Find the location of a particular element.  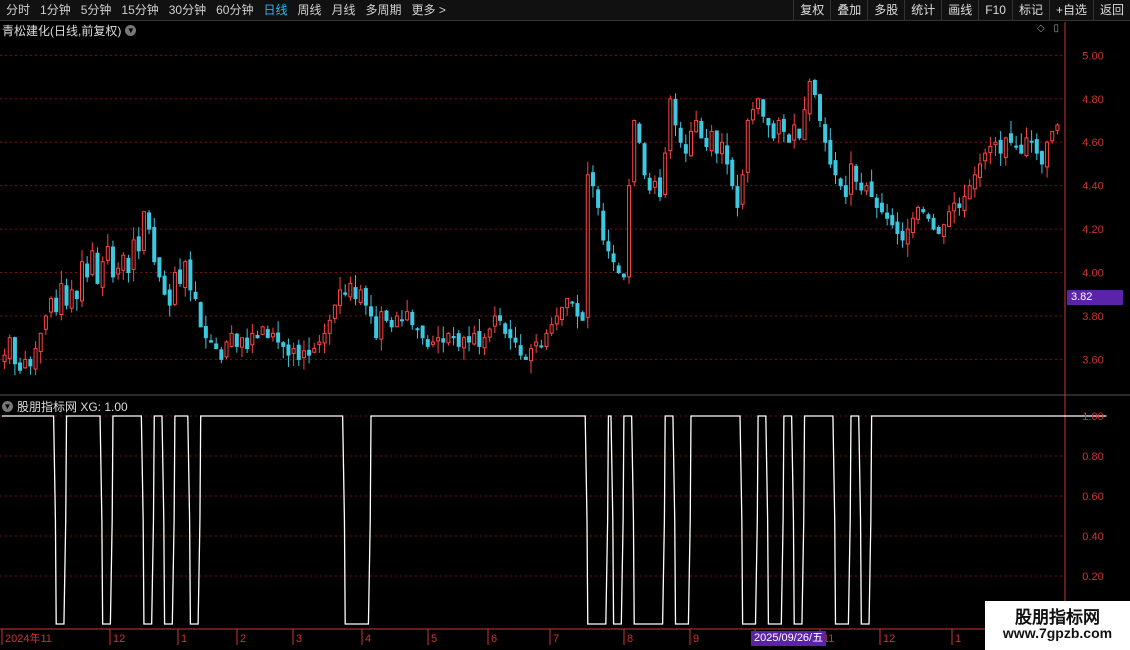

chart-title: 青松建化(日线,前复权) ▼ is located at coordinates (69, 30).